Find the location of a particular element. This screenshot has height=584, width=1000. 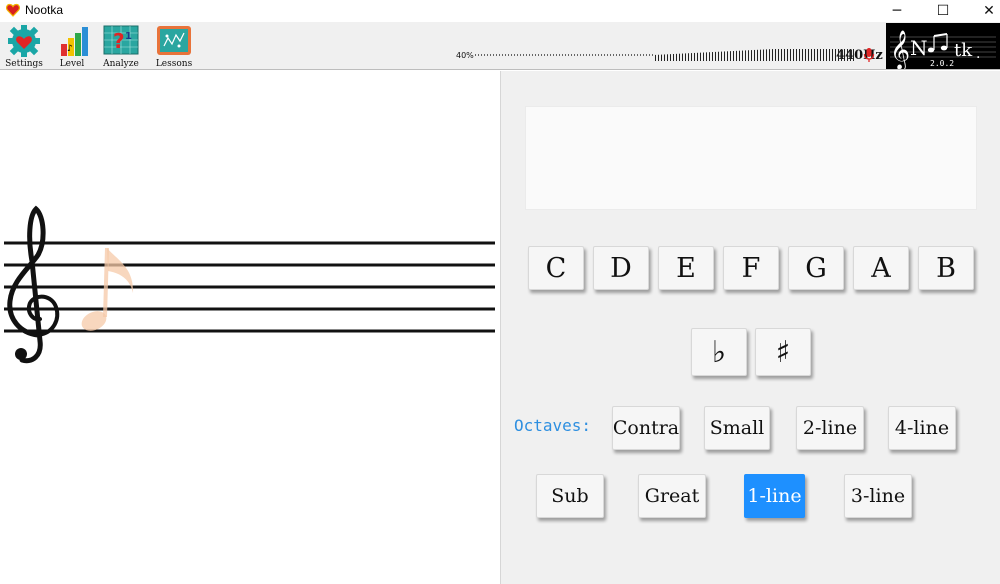

analyze-button: ? 1 Analyze is located at coordinates (121, 46).